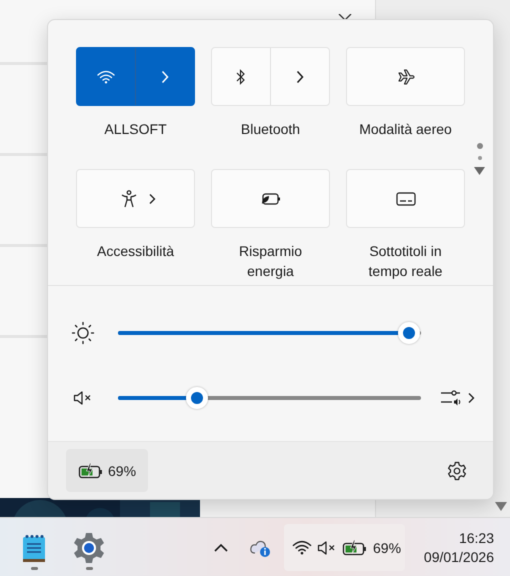  I want to click on battery-leaf-icon, so click(271, 199).